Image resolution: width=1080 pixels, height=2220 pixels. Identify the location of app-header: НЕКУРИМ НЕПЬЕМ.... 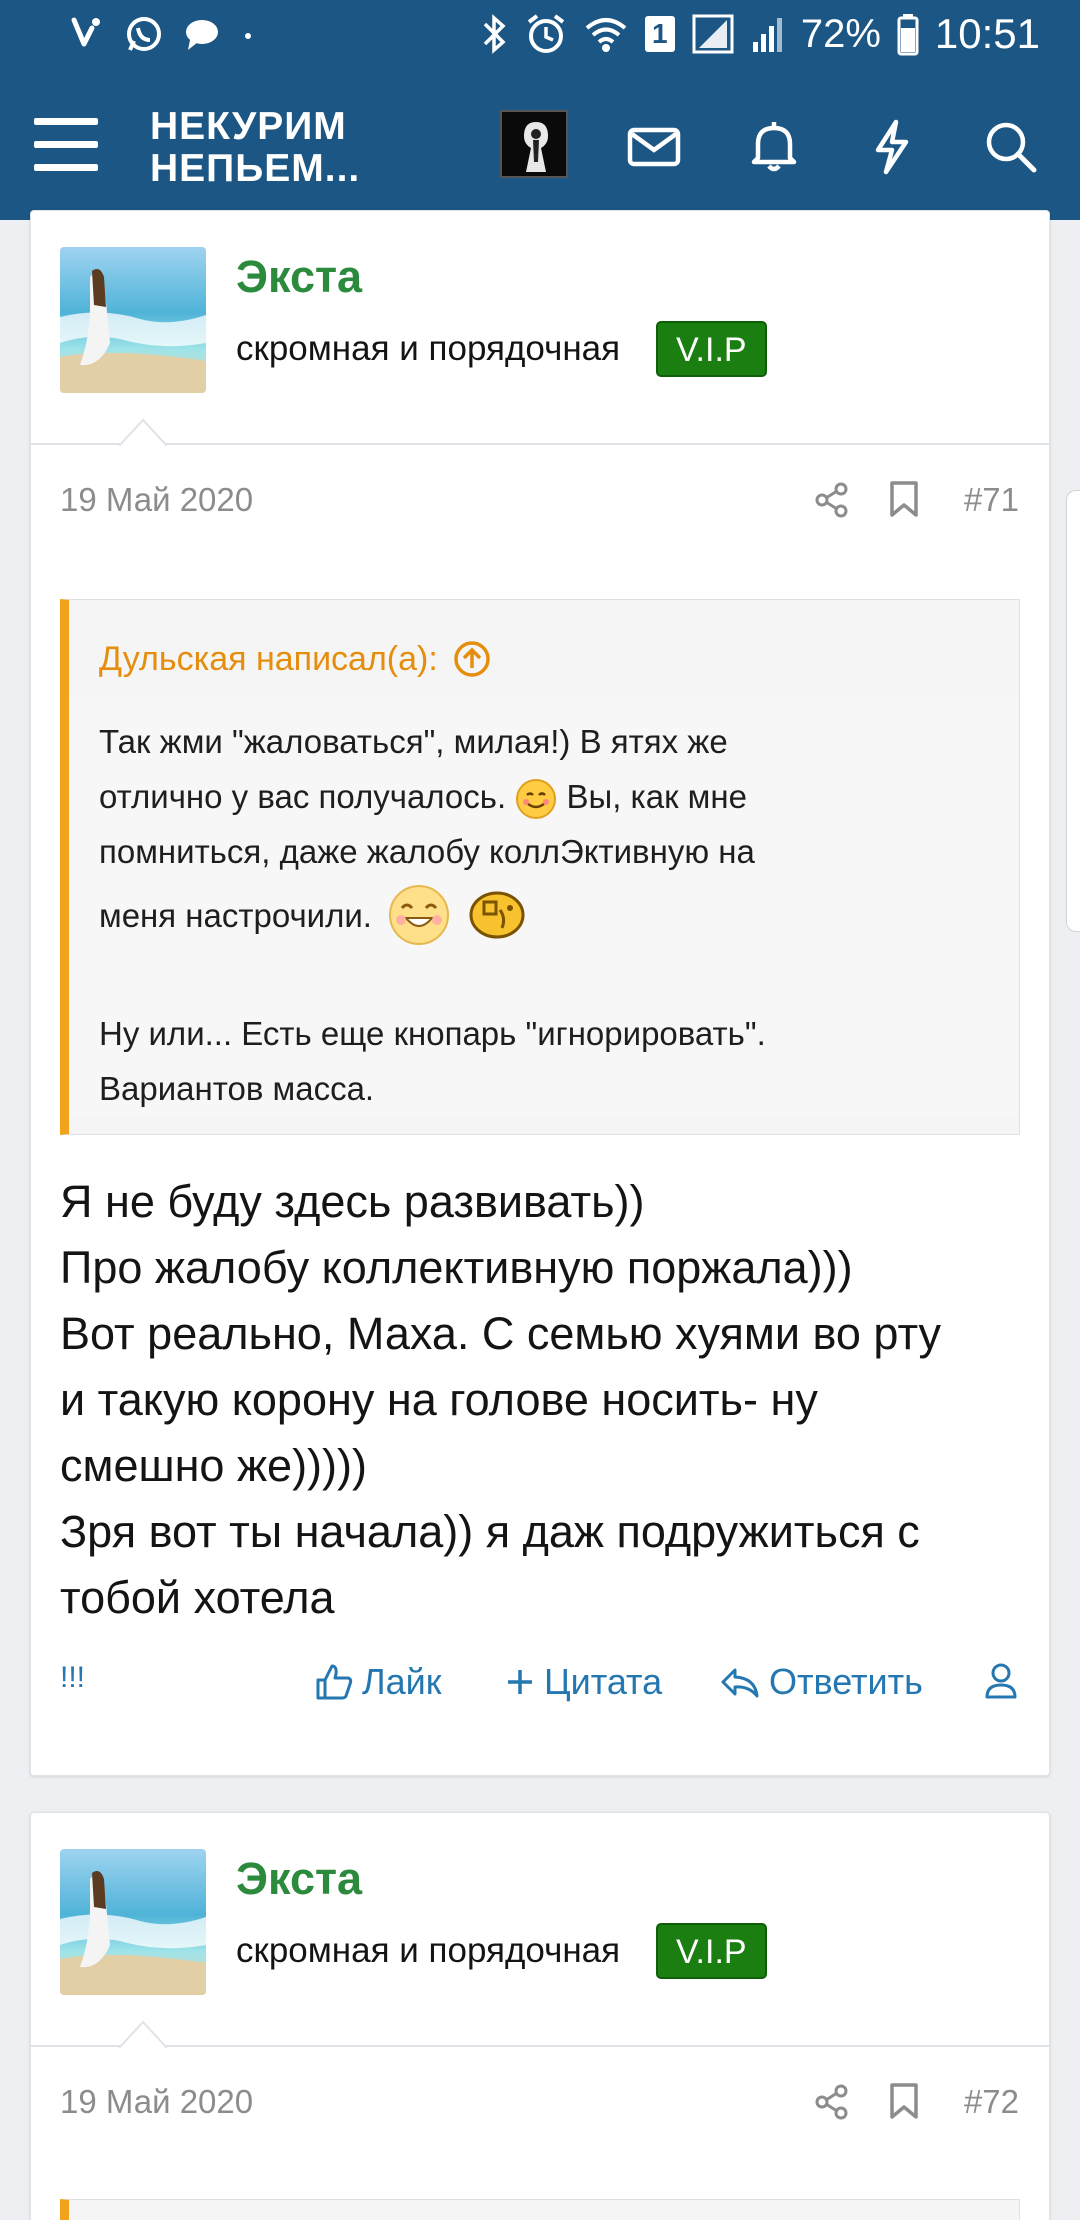
(540, 146).